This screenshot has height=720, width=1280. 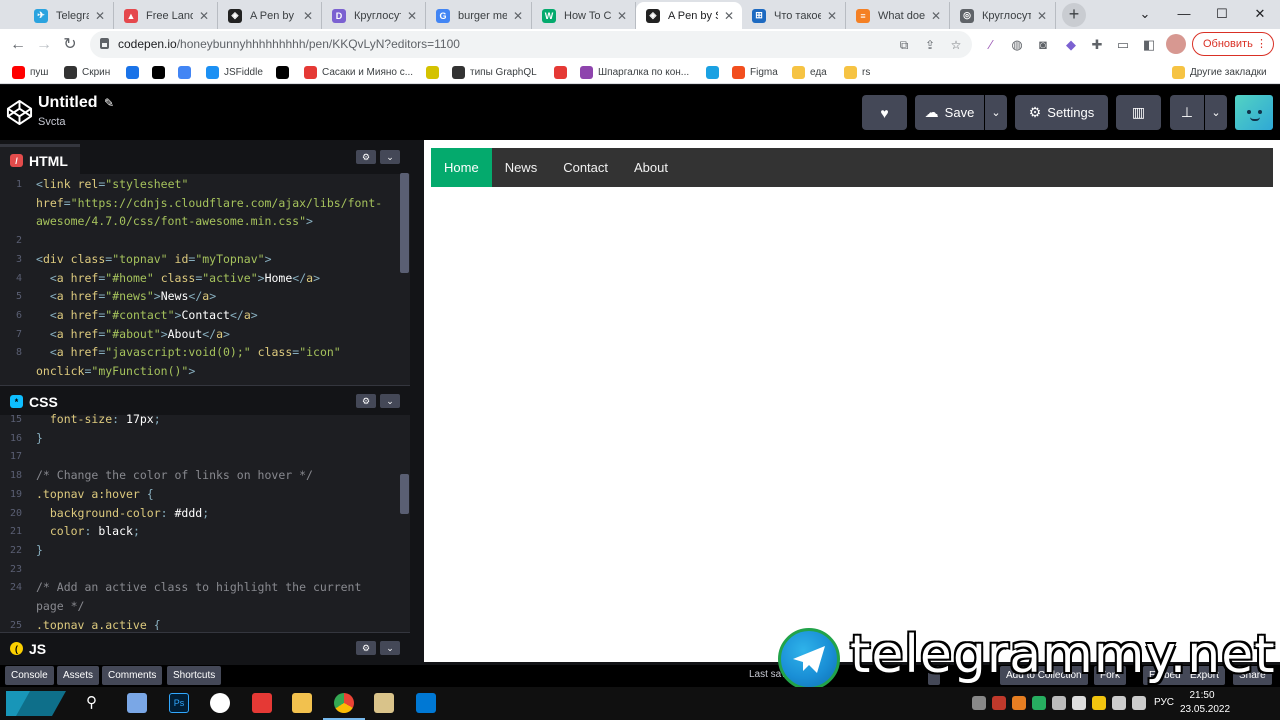 What do you see at coordinates (404, 494) in the screenshot?
I see `css-scrollbar` at bounding box center [404, 494].